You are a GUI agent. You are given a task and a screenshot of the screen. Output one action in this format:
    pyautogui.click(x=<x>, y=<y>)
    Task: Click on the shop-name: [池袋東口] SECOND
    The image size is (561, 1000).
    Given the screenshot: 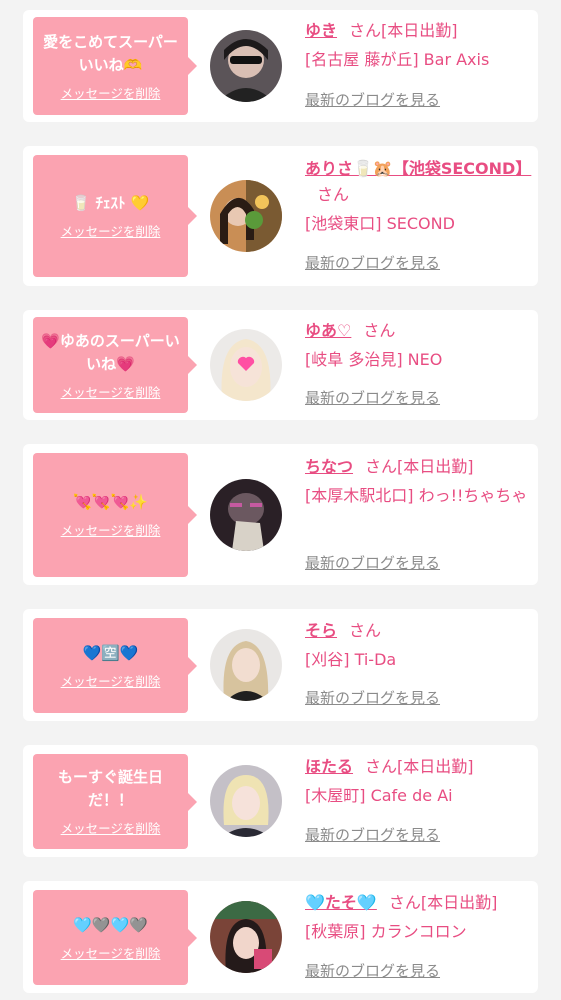 What is the action you would take?
    pyautogui.click(x=380, y=223)
    